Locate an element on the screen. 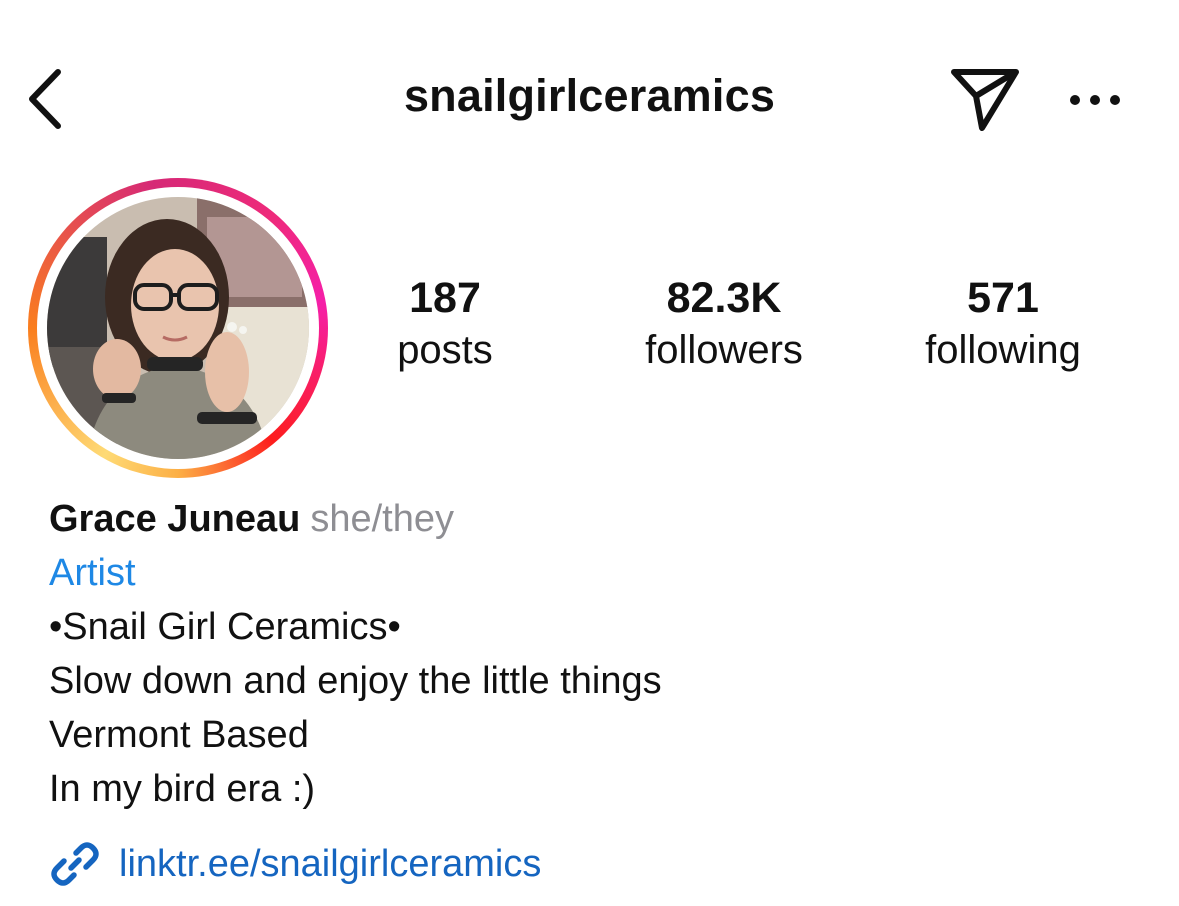 Image resolution: width=1179 pixels, height=906 pixels. paper-plane-icon is located at coordinates (985, 100).